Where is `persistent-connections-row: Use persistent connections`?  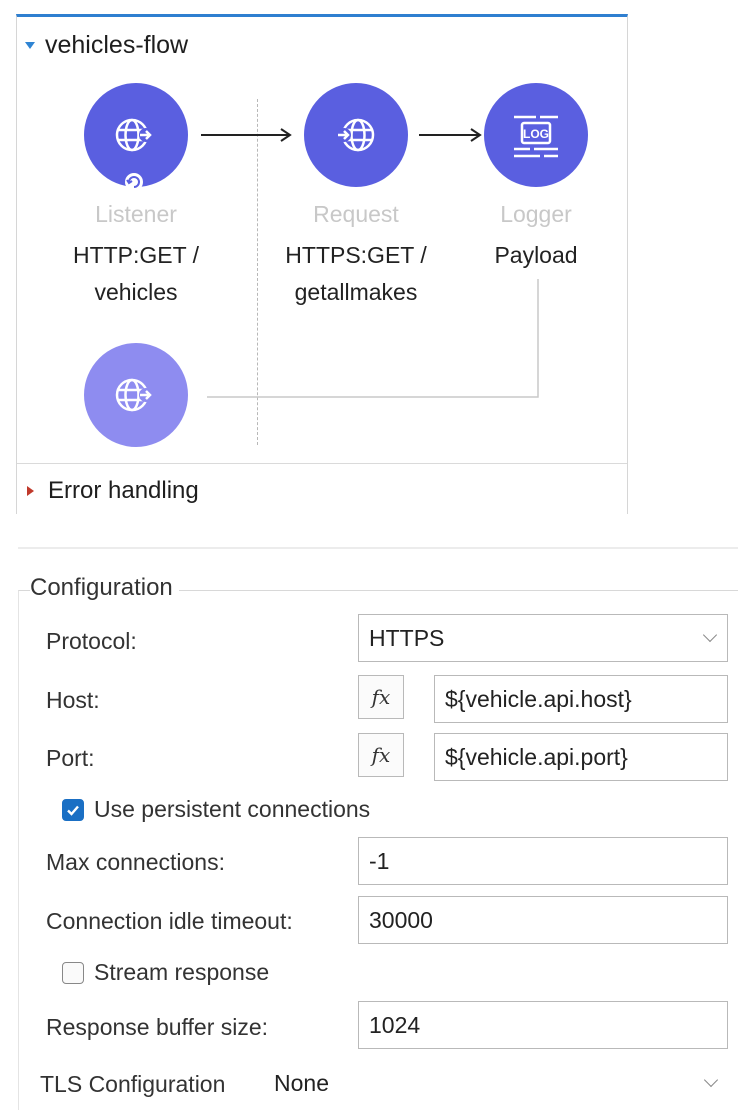 persistent-connections-row: Use persistent connections is located at coordinates (216, 809).